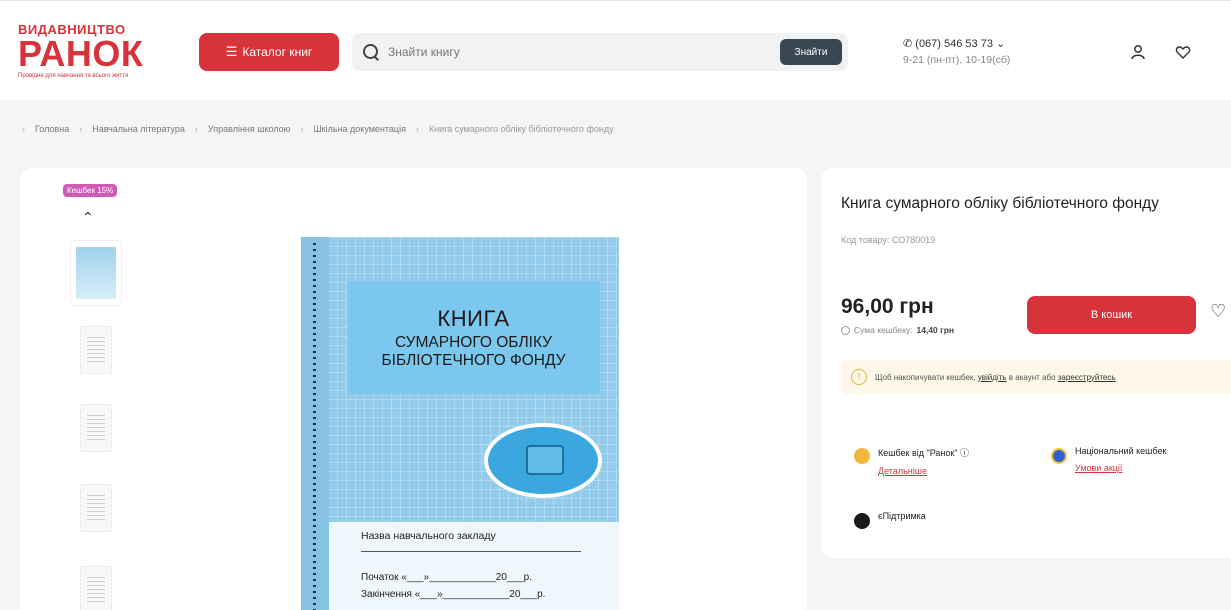 This screenshot has width=1231, height=610. I want to click on search-icon, so click(371, 52).